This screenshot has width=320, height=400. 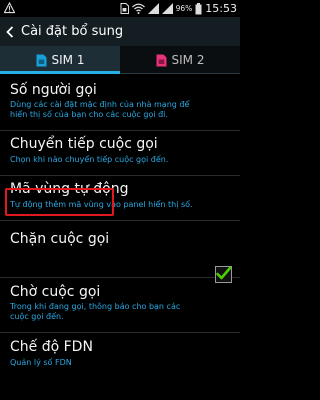 I want to click on chevron-left-icon, so click(x=10, y=31).